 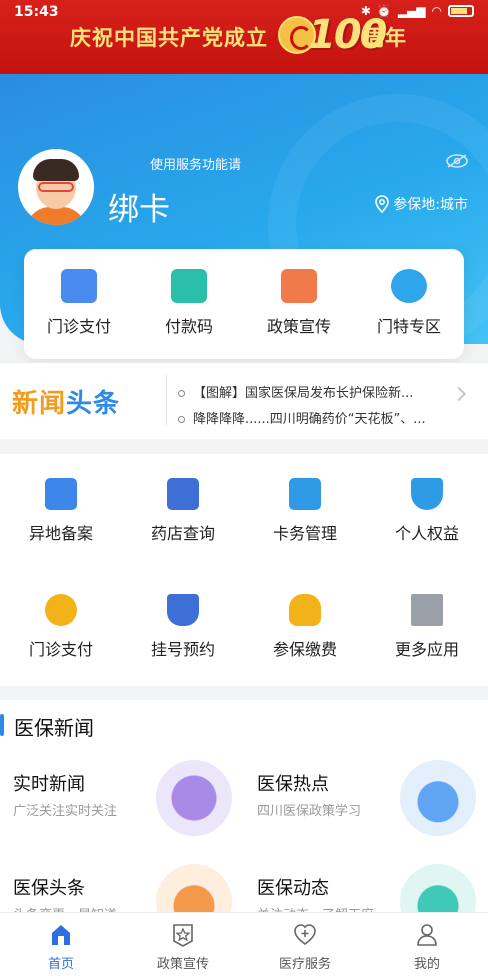 What do you see at coordinates (457, 161) in the screenshot?
I see `eye-hidden-icon` at bounding box center [457, 161].